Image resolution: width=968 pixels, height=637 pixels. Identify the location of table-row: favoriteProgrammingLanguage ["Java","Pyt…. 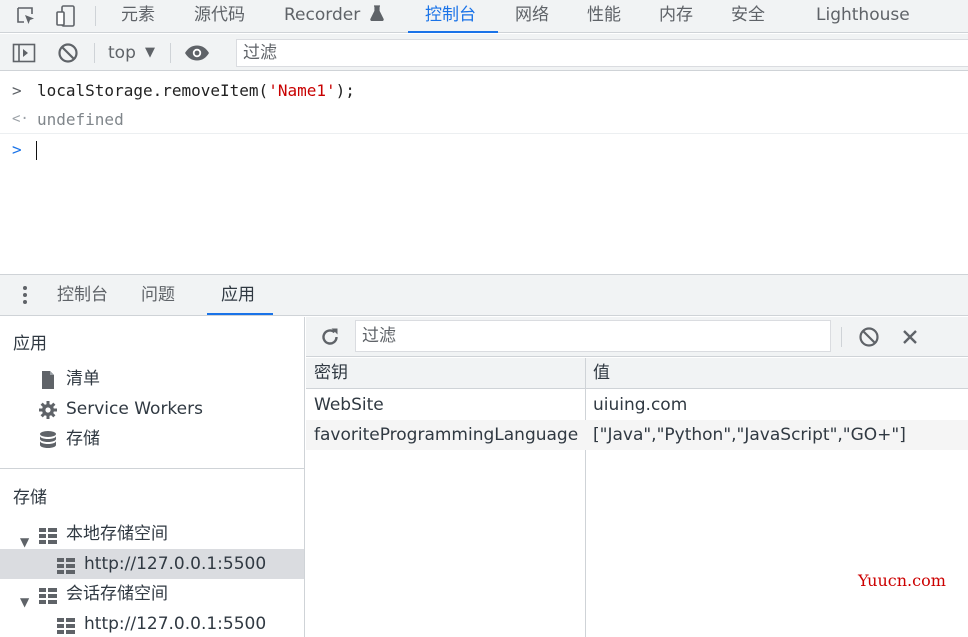
(637, 435).